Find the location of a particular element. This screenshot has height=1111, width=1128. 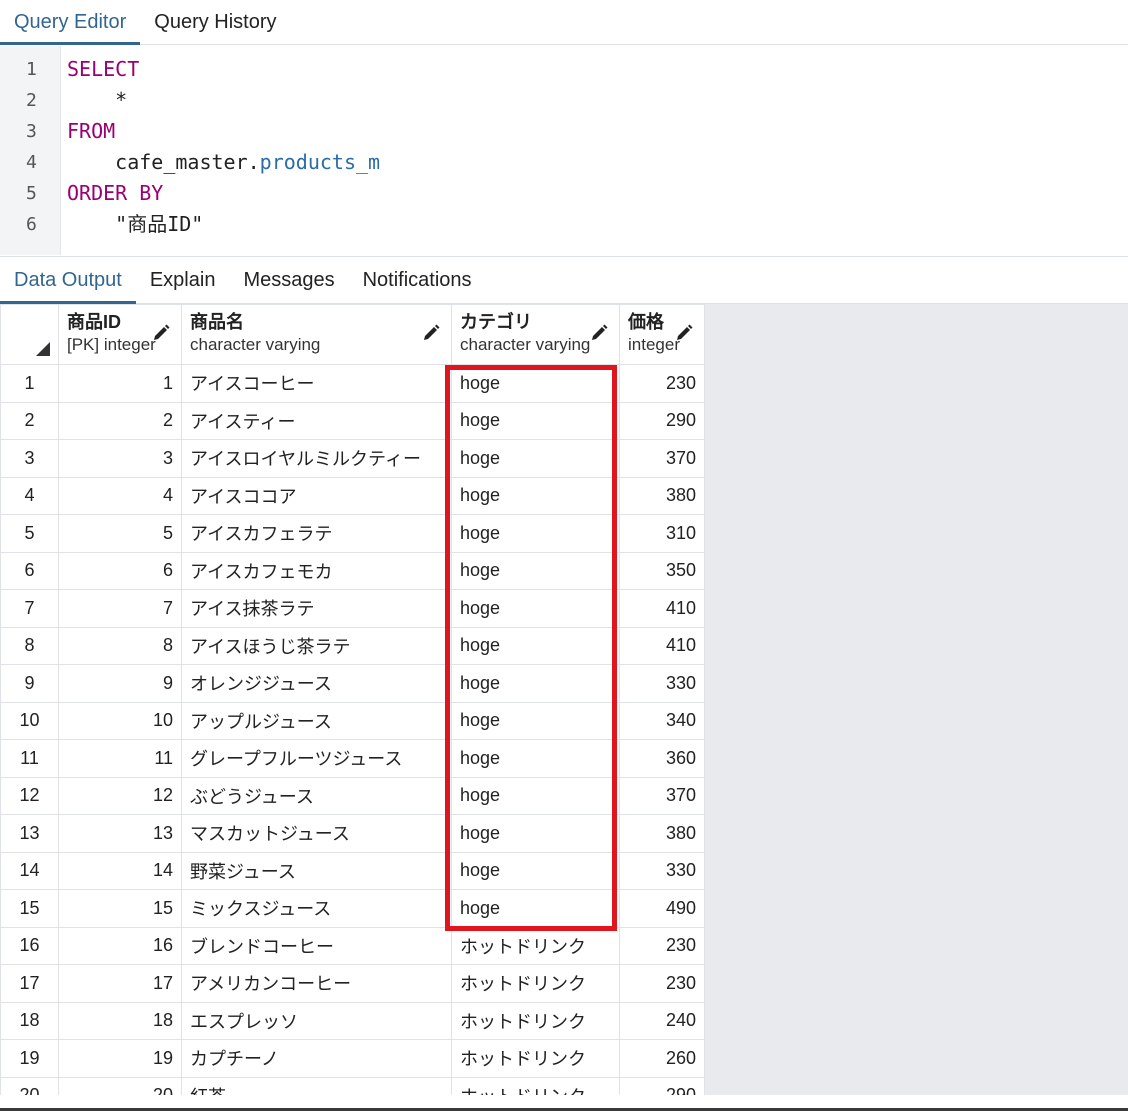

product-id-cell: 19 is located at coordinates (120, 1058).